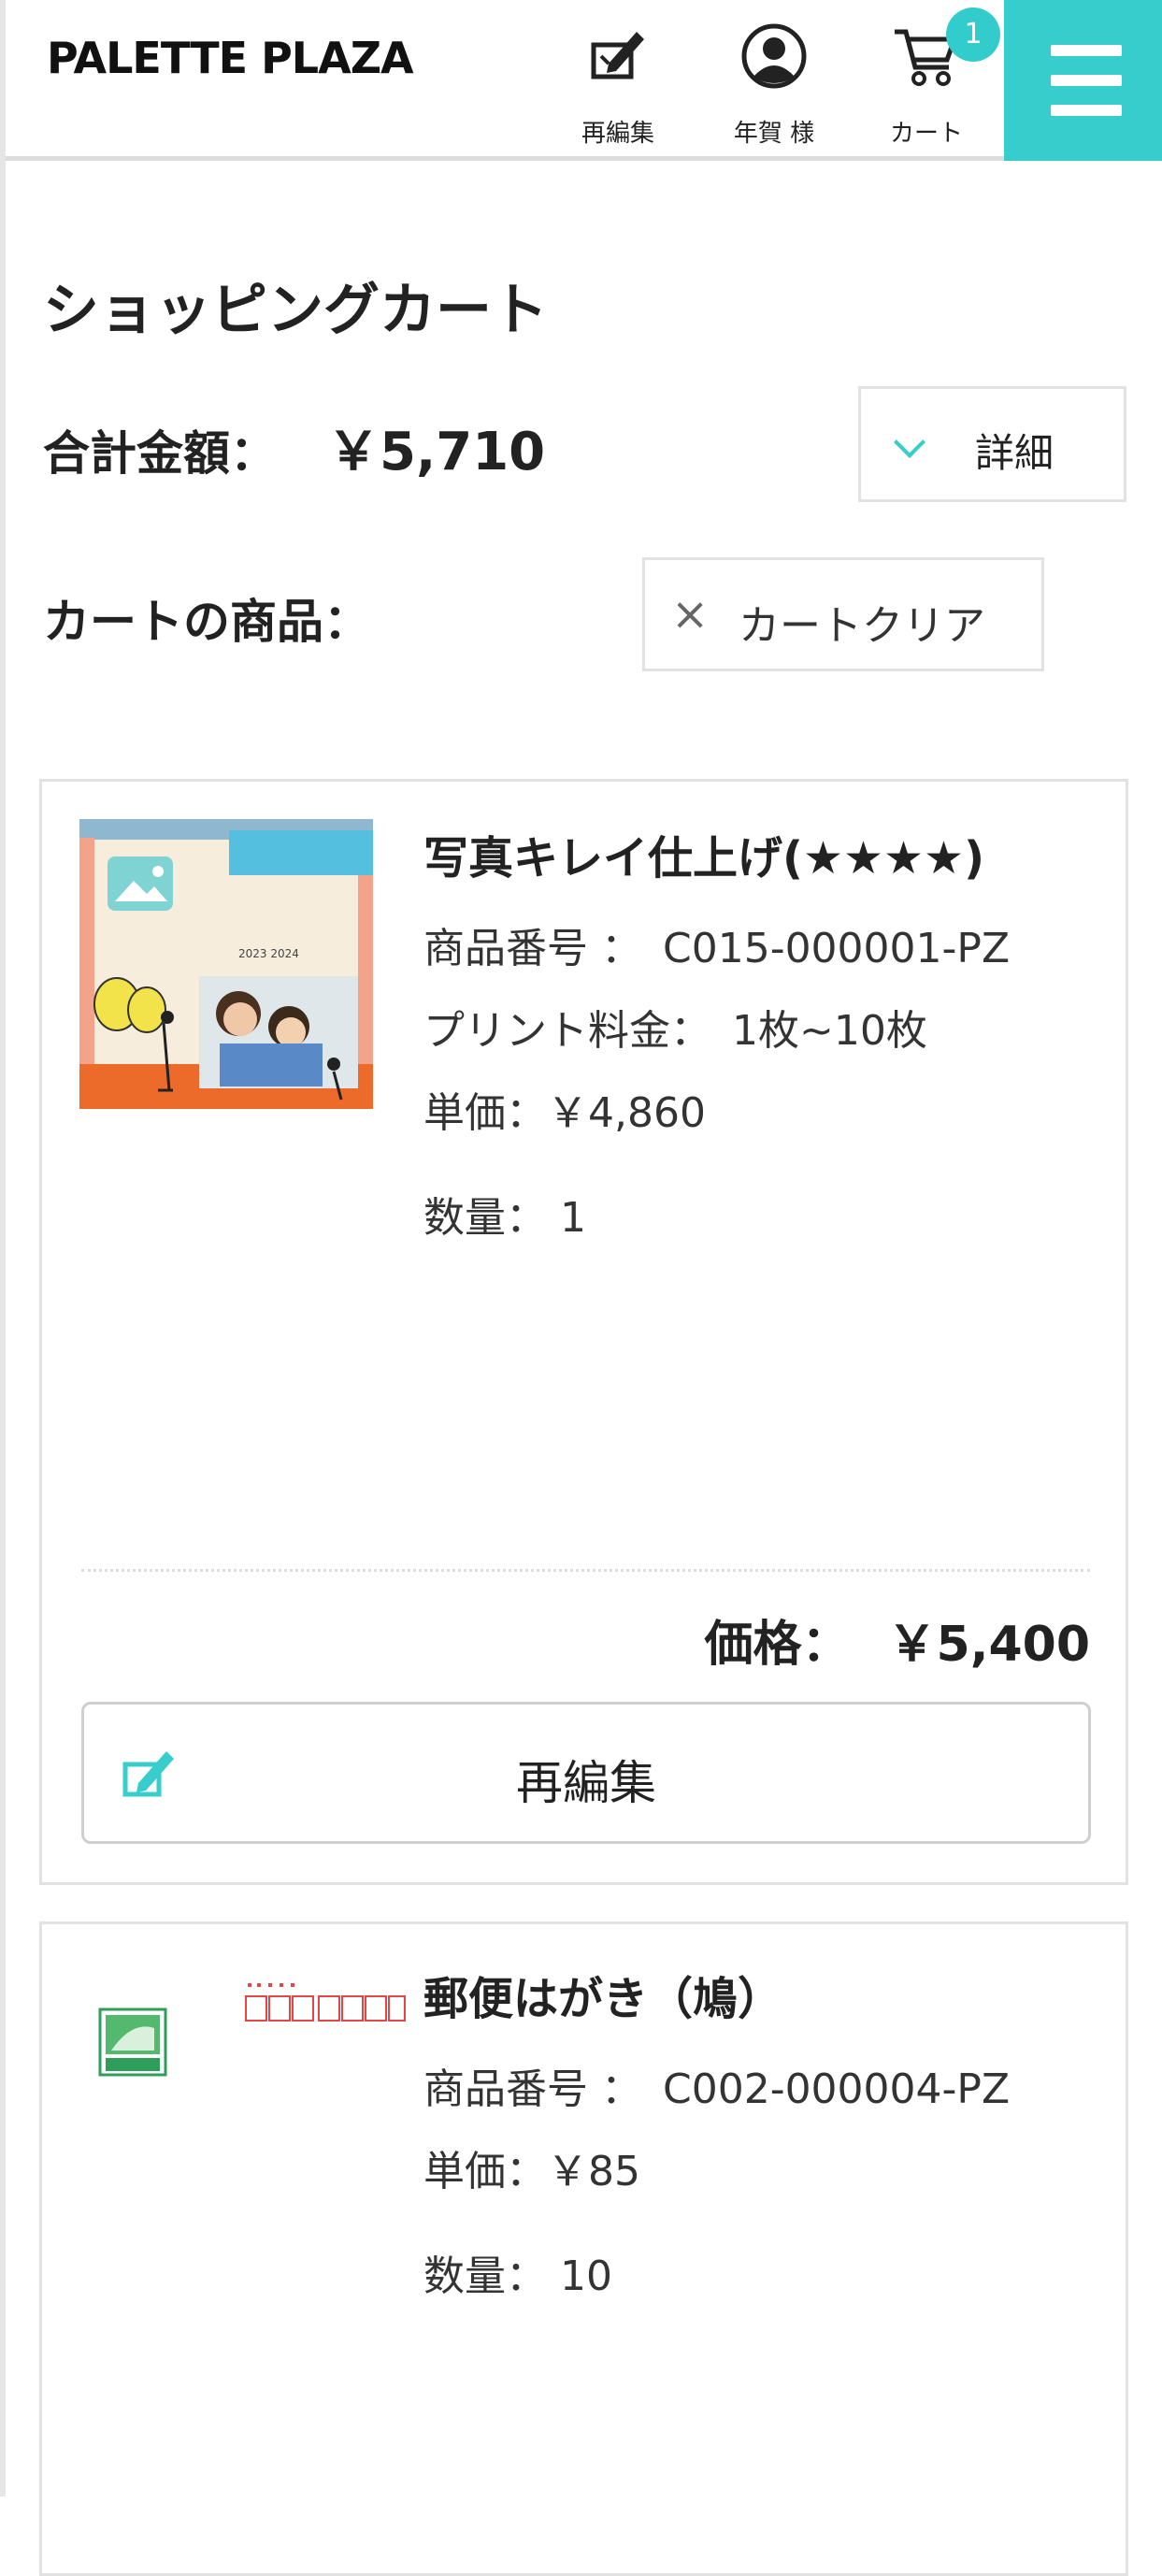 Image resolution: width=1162 pixels, height=2576 pixels. I want to click on left-edge-line, so click(3, 1248).